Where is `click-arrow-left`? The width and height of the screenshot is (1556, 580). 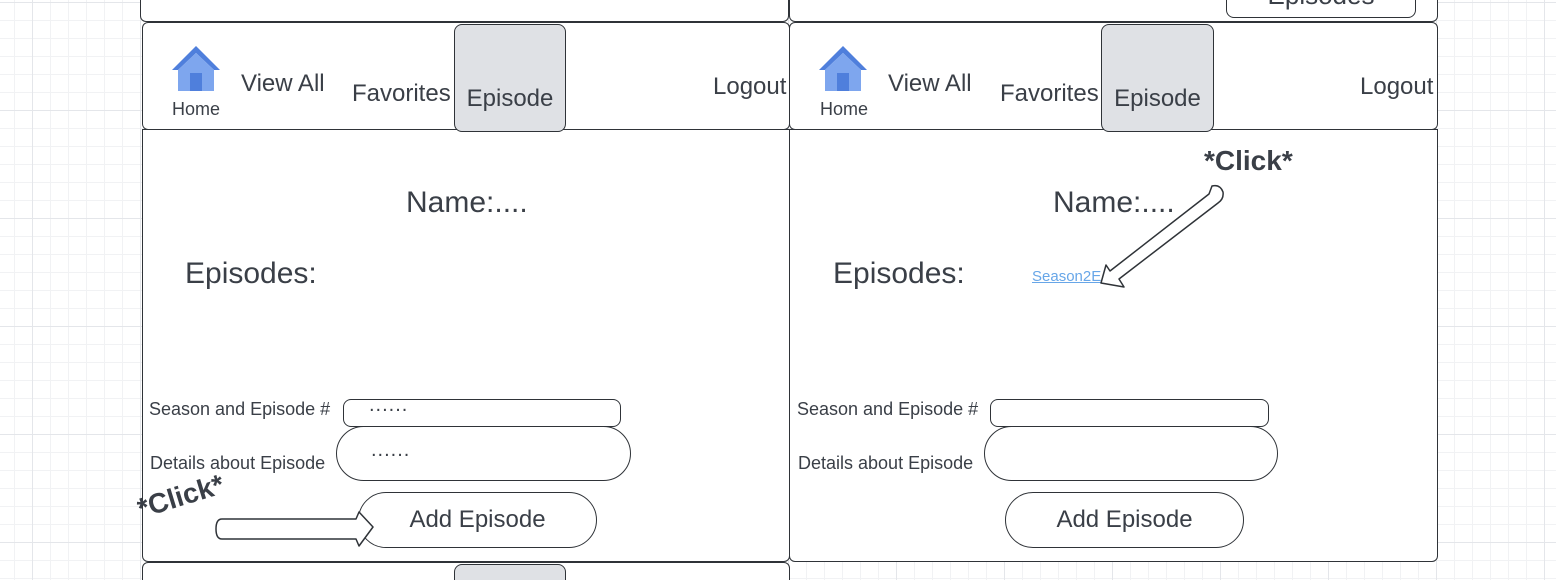
click-arrow-left is located at coordinates (294, 529).